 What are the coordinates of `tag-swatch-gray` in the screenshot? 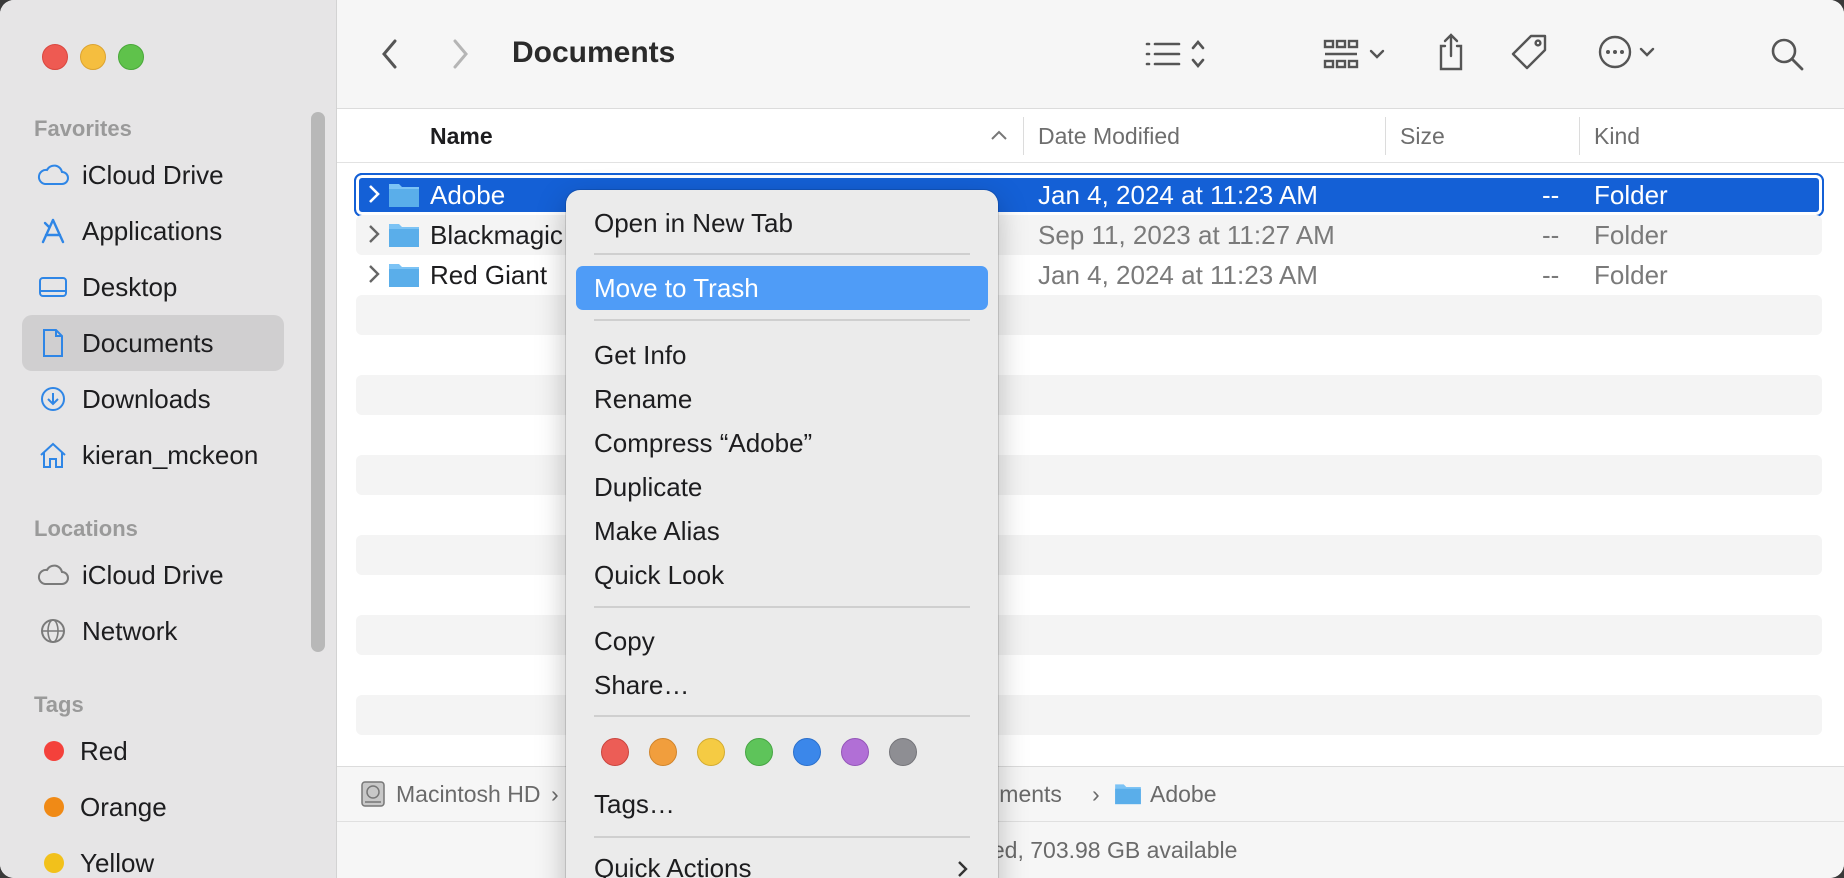 It's located at (903, 752).